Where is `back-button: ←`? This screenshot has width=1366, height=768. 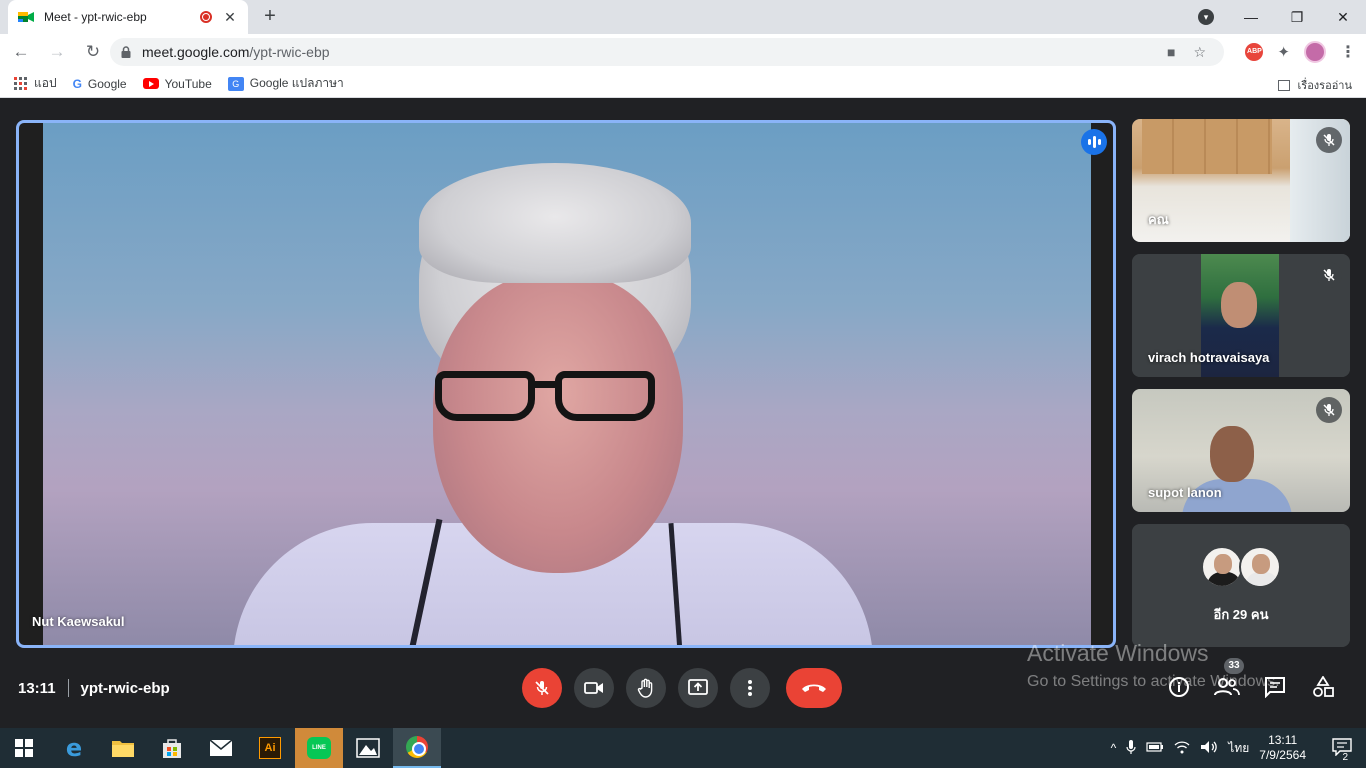 back-button: ← is located at coordinates (21, 52).